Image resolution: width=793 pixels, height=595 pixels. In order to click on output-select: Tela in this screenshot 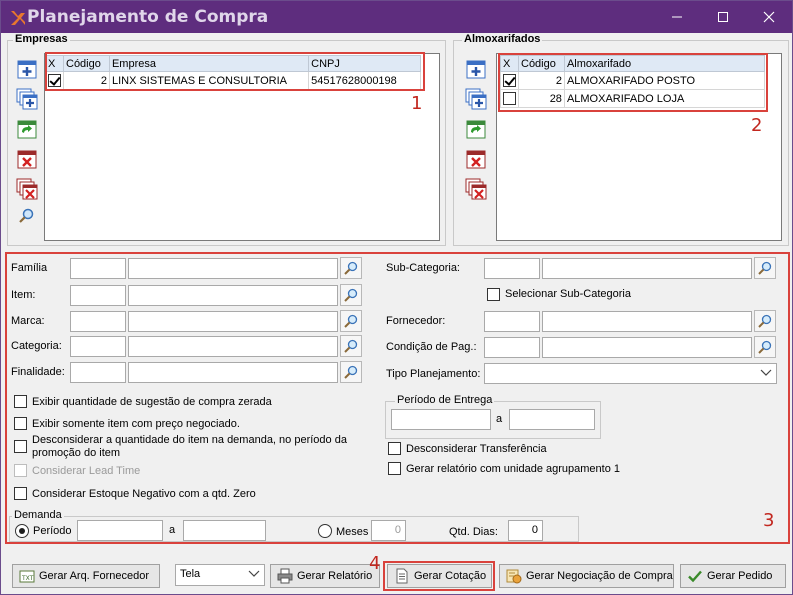, I will do `click(220, 575)`.